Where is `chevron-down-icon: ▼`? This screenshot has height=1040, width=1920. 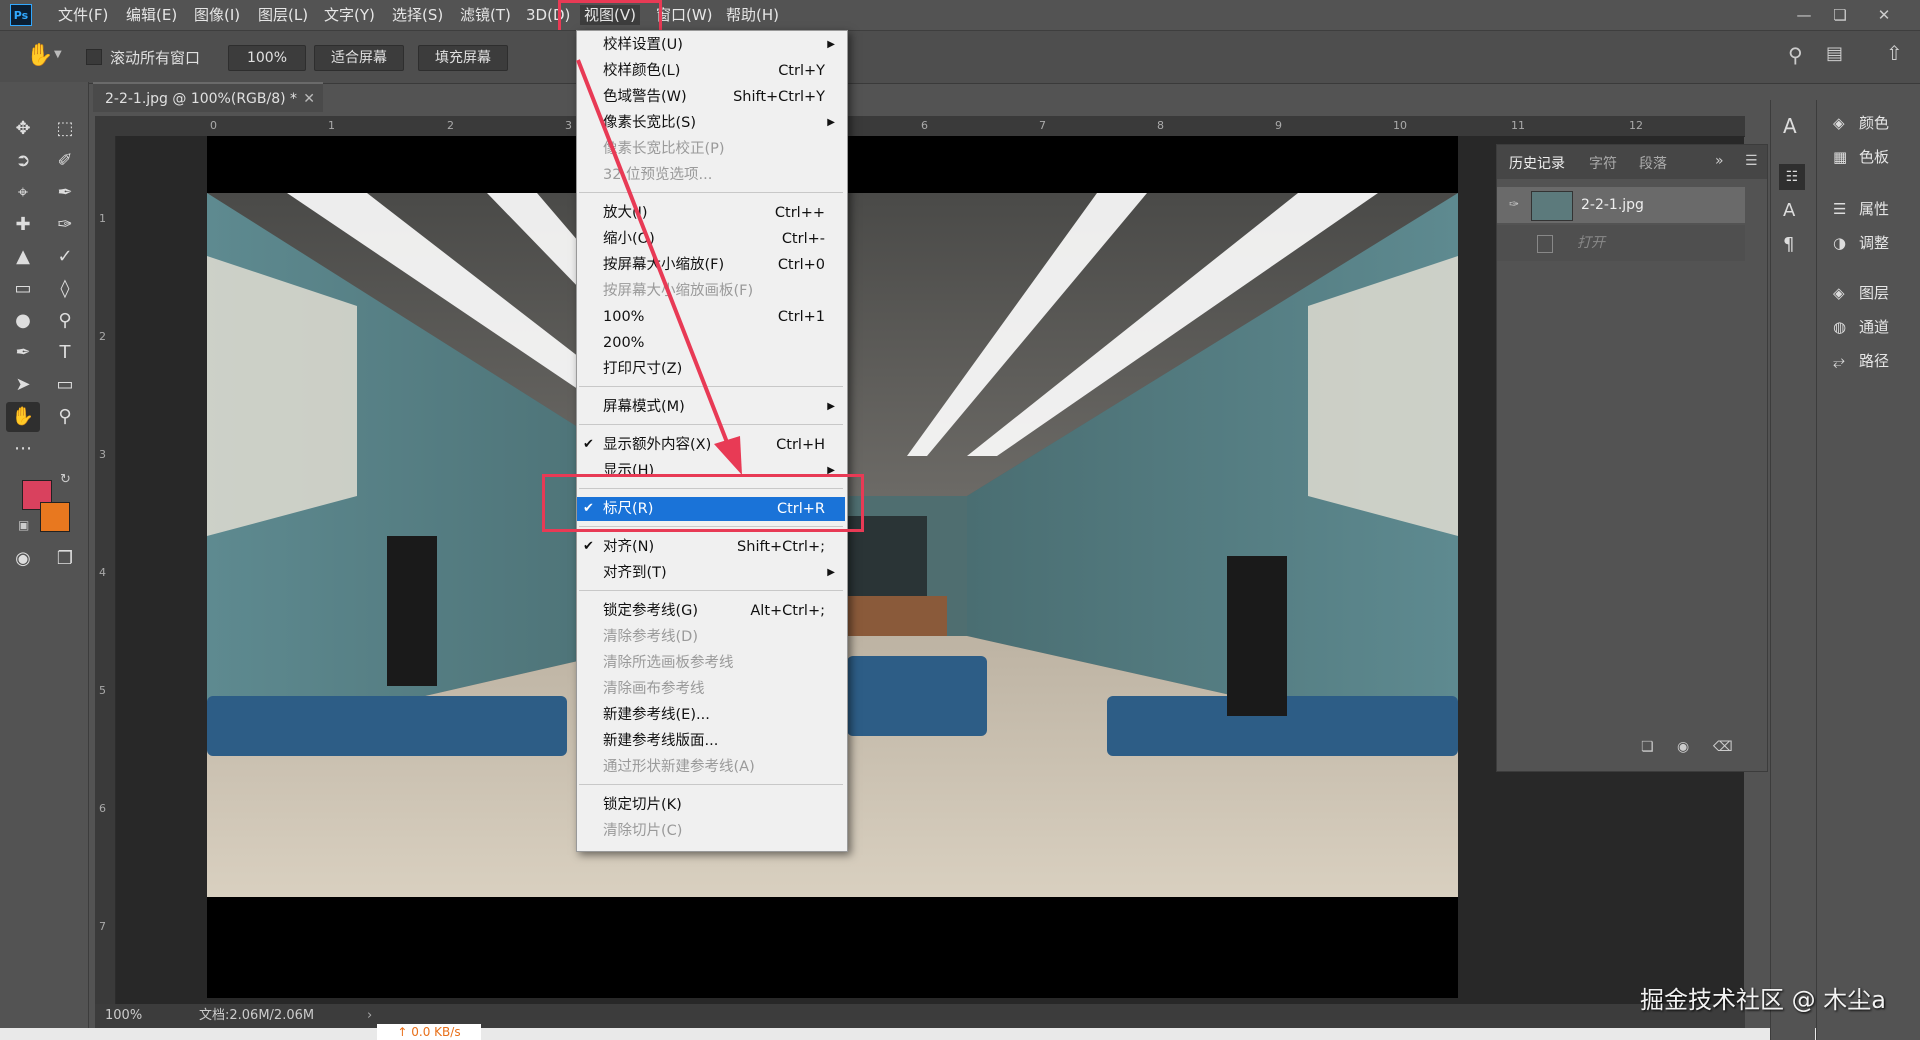
chevron-down-icon: ▼ is located at coordinates (58, 54).